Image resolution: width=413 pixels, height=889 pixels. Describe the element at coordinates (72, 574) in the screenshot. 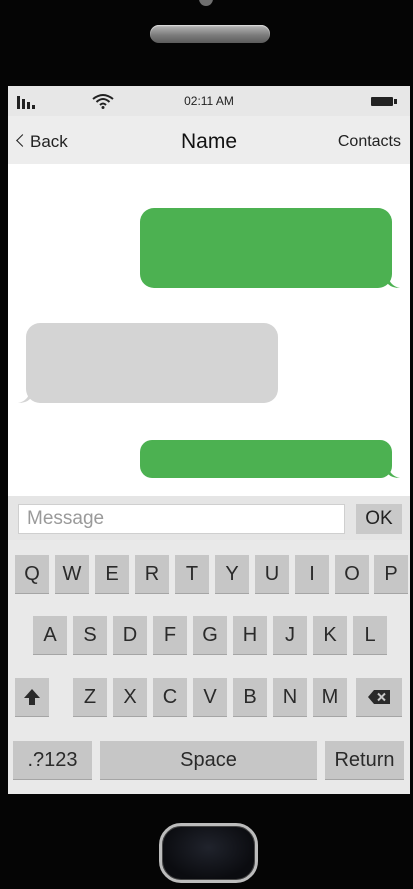

I see `key-w: W` at that location.